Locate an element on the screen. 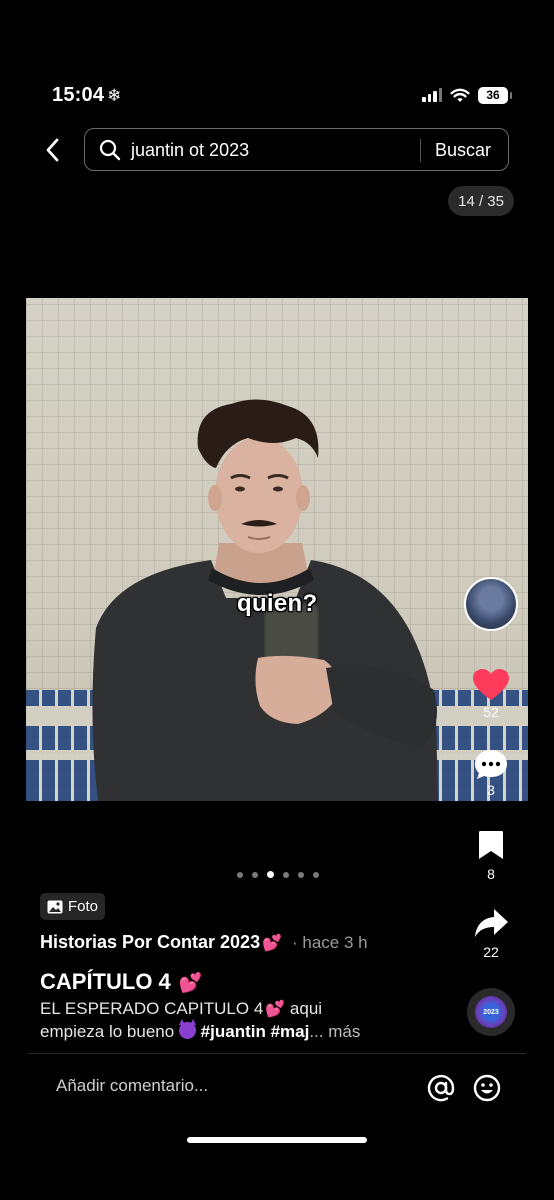 This screenshot has height=1200, width=554. author-name: Historias Por Contar 2023 is located at coordinates (150, 942).